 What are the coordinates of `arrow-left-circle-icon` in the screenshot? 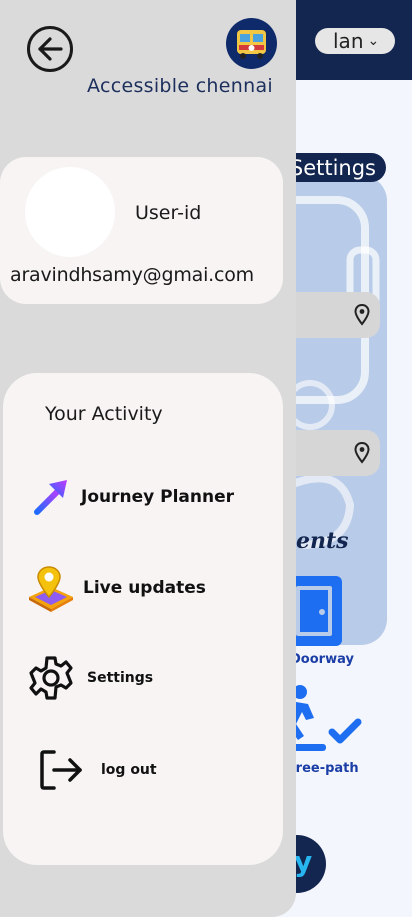 It's located at (50, 49).